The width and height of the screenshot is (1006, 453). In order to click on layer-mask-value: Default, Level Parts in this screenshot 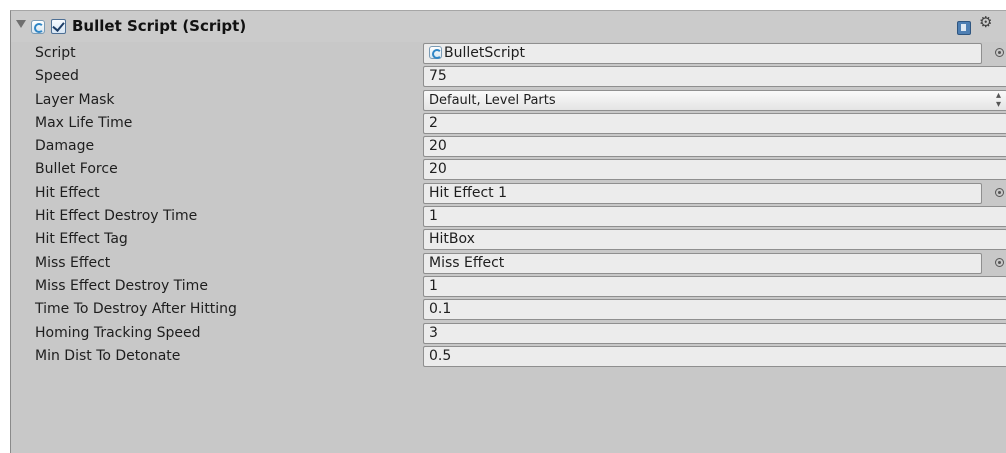, I will do `click(492, 100)`.